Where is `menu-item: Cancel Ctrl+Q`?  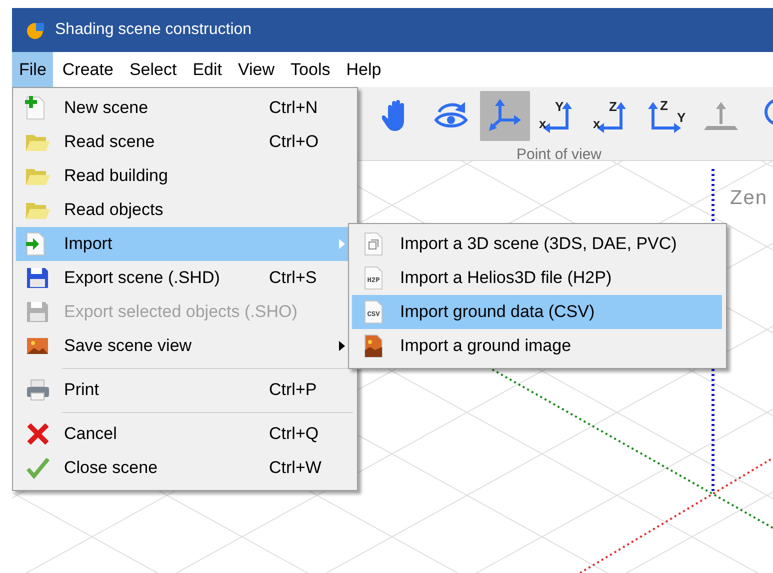 menu-item: Cancel Ctrl+Q is located at coordinates (184, 434).